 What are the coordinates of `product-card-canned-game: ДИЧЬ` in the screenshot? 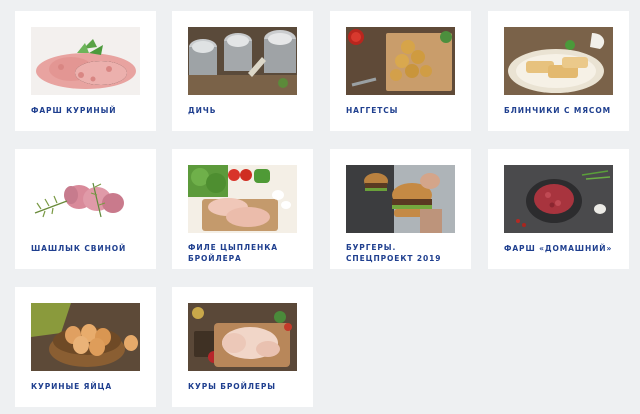 It's located at (242, 71).